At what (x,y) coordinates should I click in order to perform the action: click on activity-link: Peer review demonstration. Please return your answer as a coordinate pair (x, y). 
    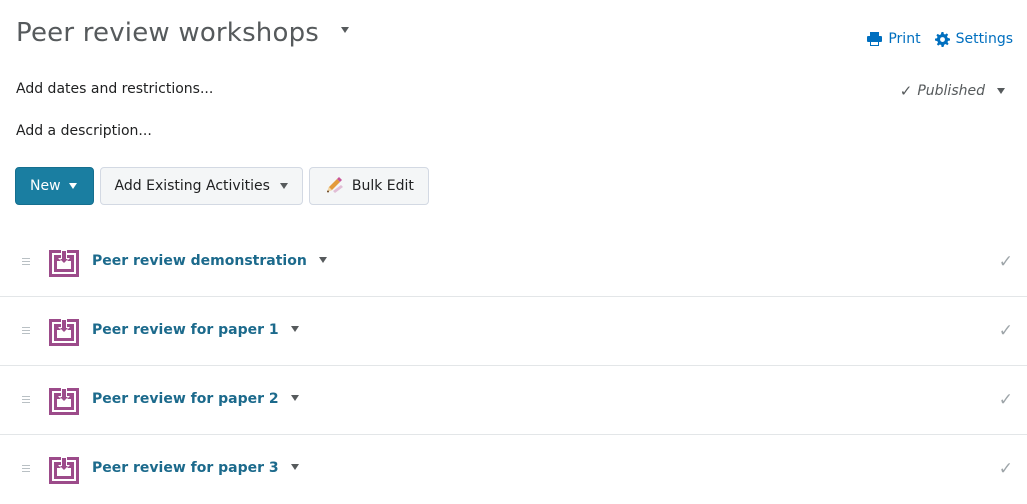
    Looking at the image, I should click on (209, 261).